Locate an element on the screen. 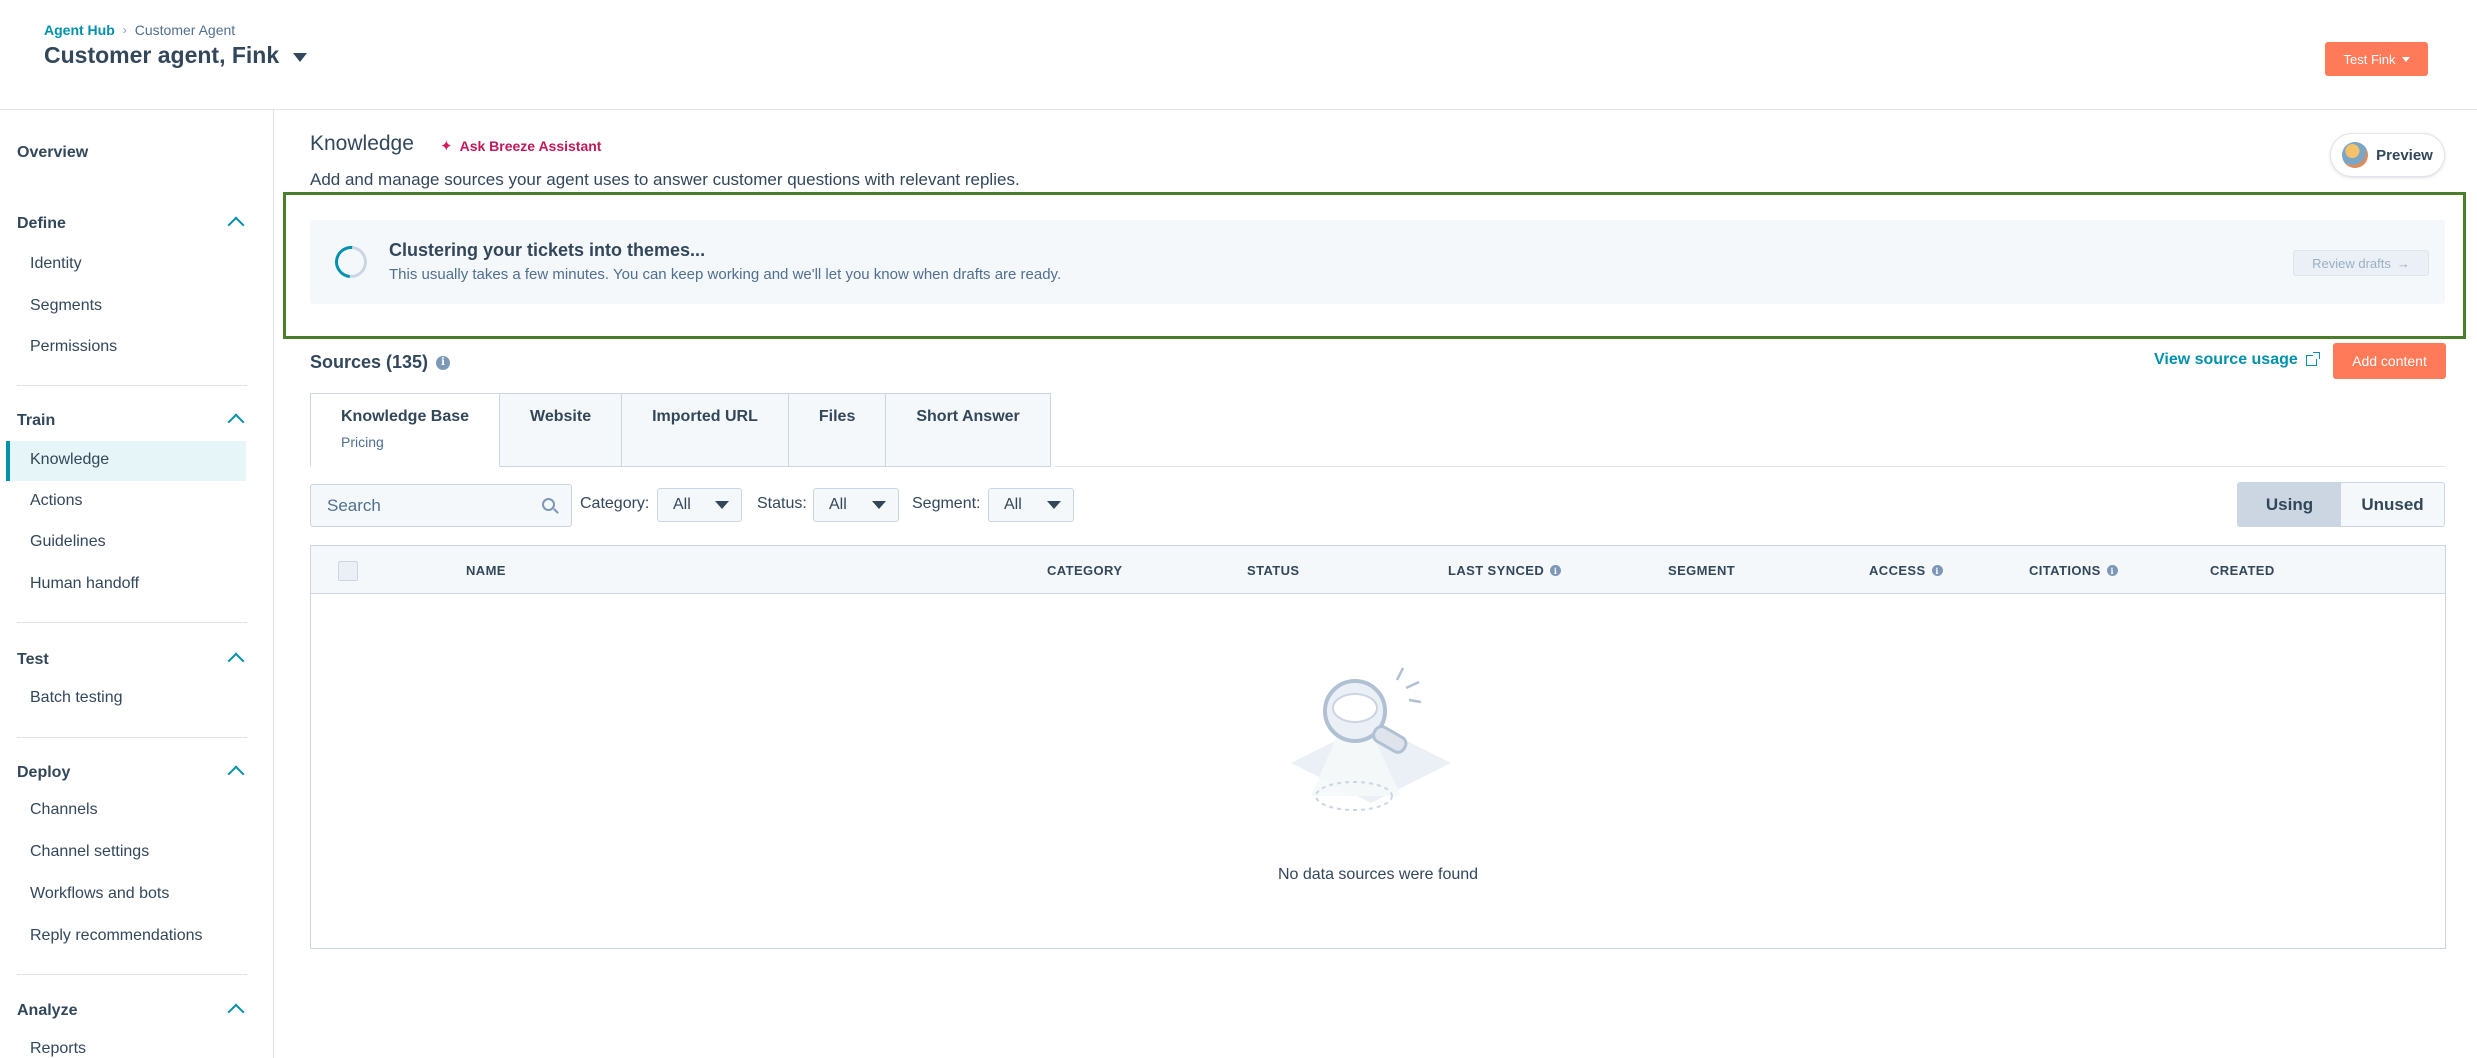  sidebar-item-guidelines: Guidelines is located at coordinates (68, 542).